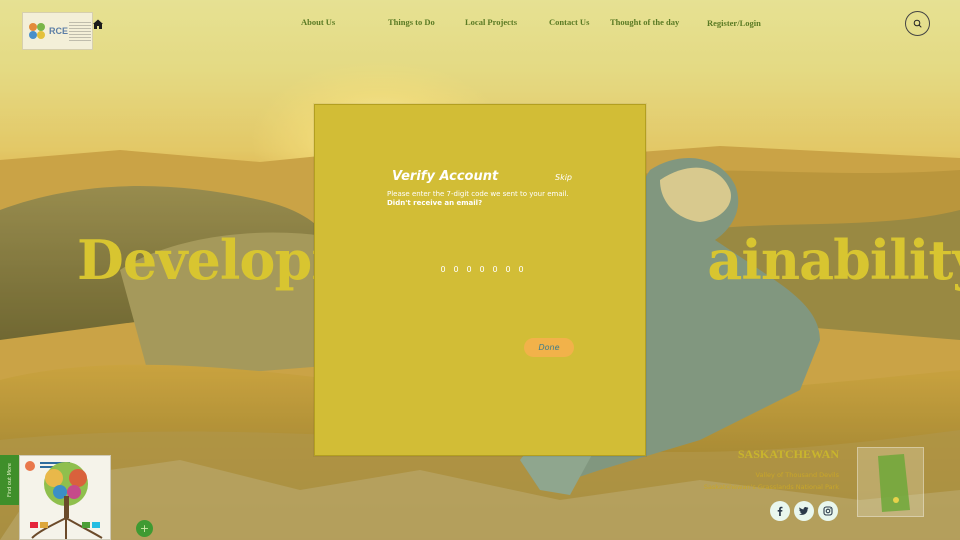 This screenshot has width=960, height=540. I want to click on location-line-1: Valley of Thousand Devils, so click(797, 475).